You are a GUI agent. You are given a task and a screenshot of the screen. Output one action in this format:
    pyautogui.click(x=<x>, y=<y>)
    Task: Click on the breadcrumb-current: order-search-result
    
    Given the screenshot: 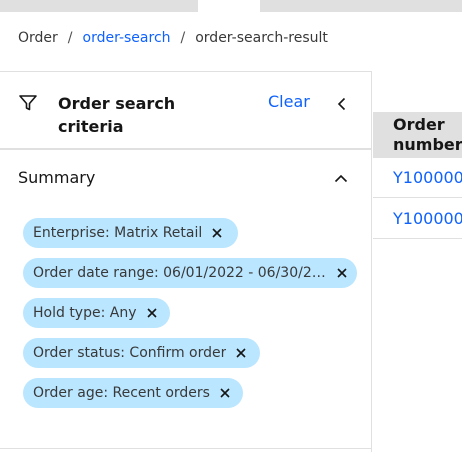 What is the action you would take?
    pyautogui.click(x=261, y=38)
    